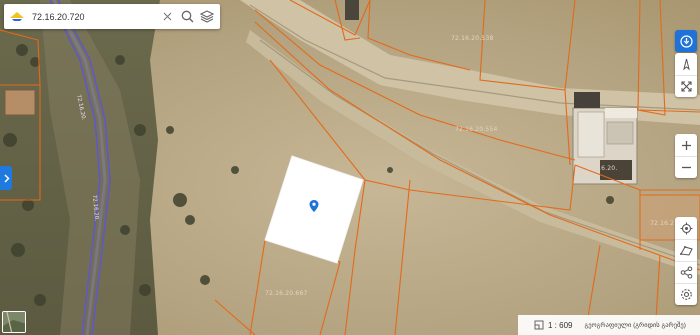 Image resolution: width=700 pixels, height=335 pixels. I want to click on scale-icon, so click(539, 325).